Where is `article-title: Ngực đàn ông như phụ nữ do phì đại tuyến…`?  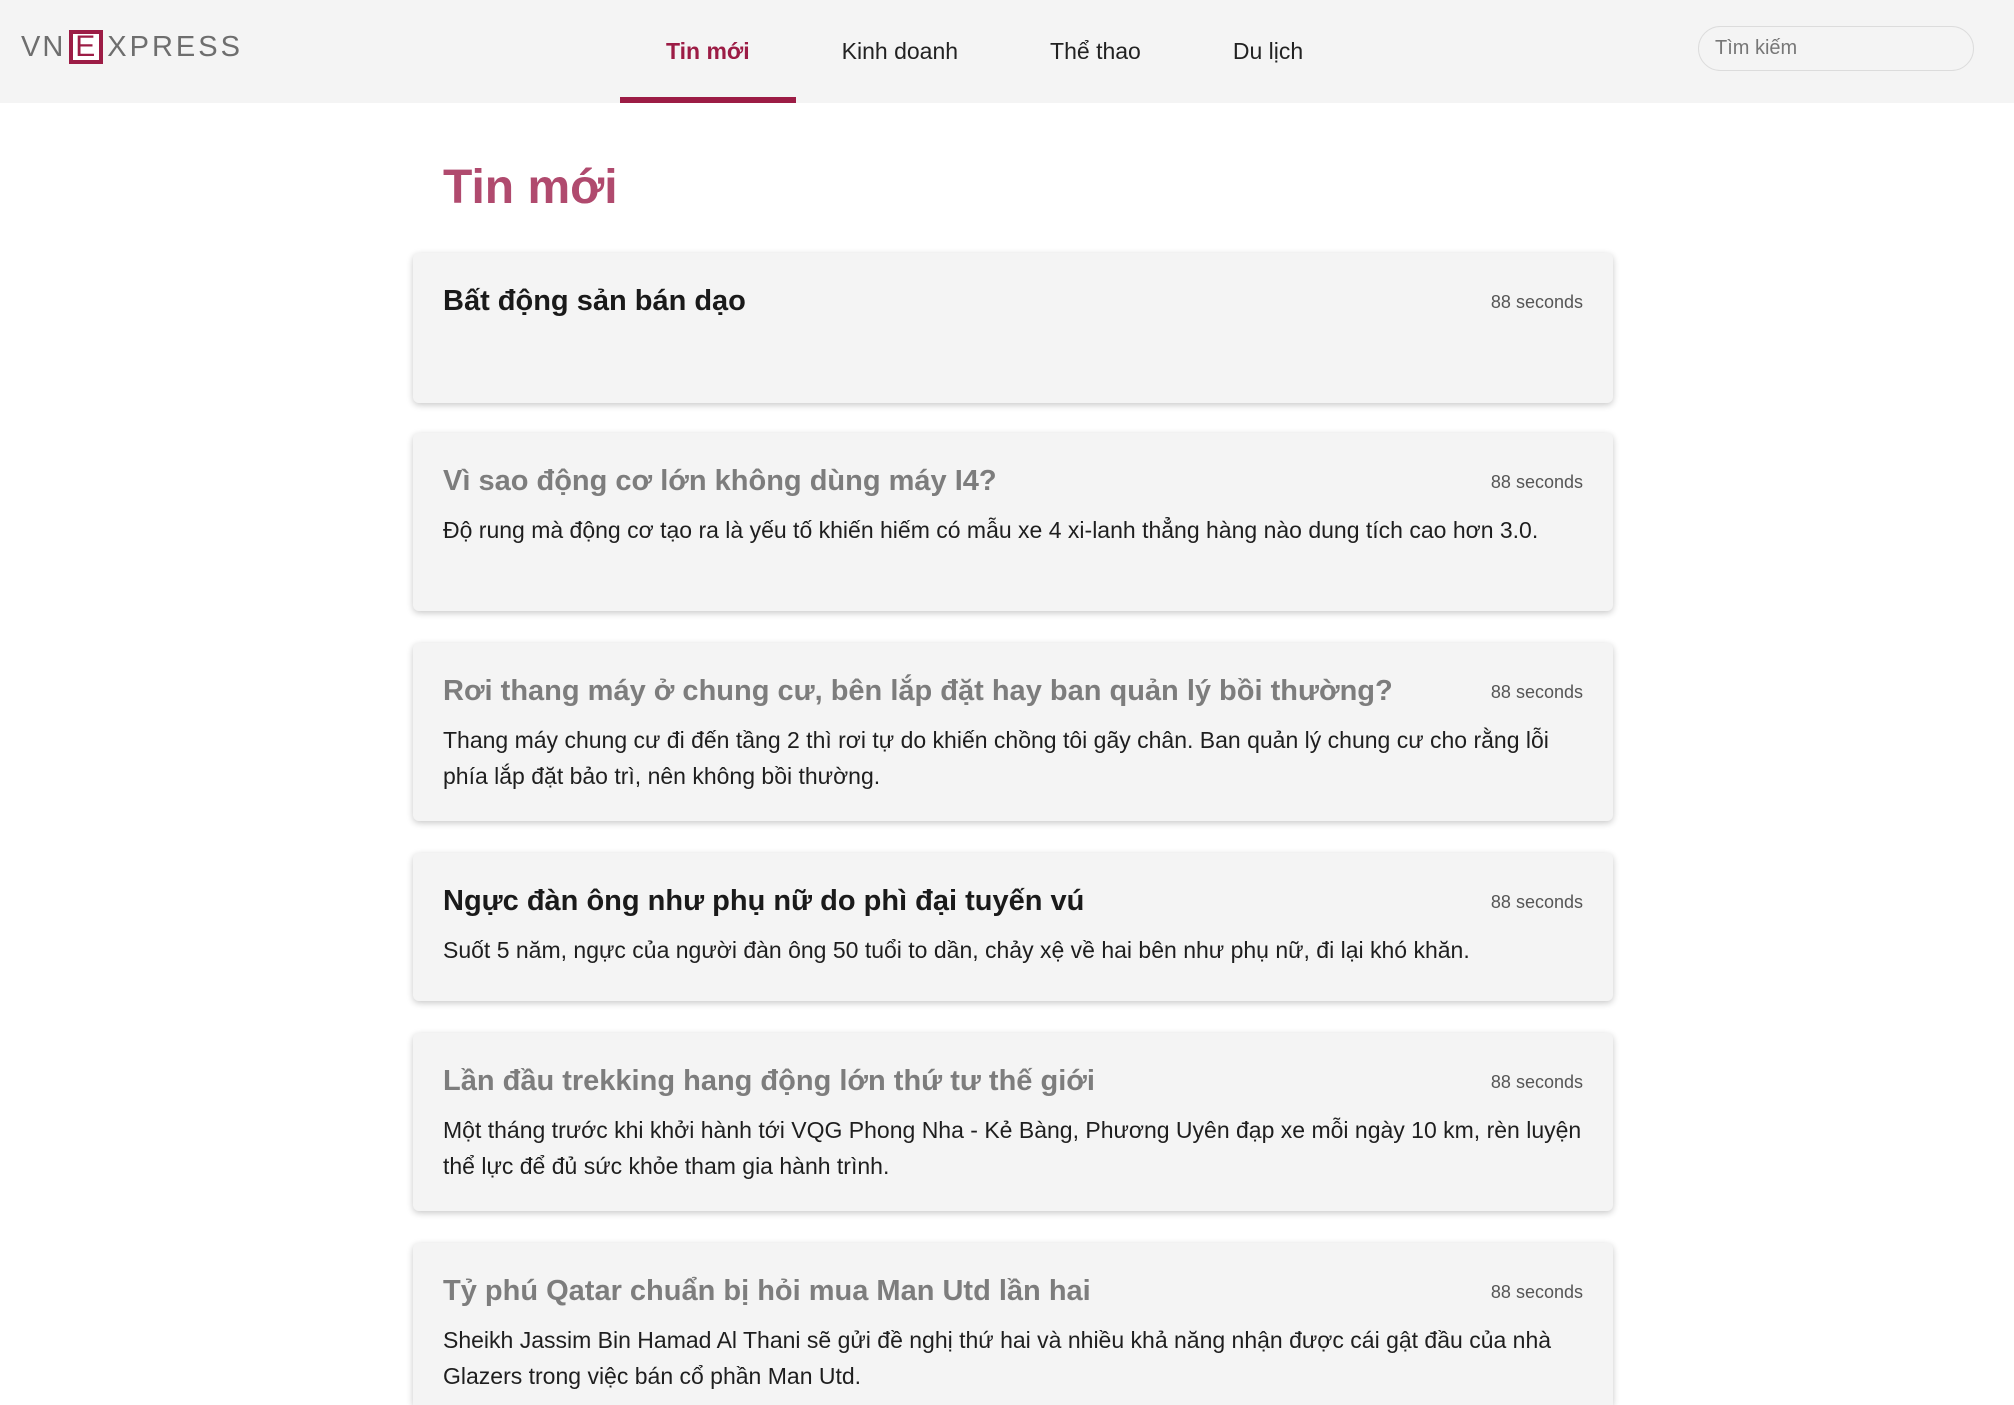 article-title: Ngực đàn ông như phụ nữ do phì đại tuyến… is located at coordinates (1013, 901).